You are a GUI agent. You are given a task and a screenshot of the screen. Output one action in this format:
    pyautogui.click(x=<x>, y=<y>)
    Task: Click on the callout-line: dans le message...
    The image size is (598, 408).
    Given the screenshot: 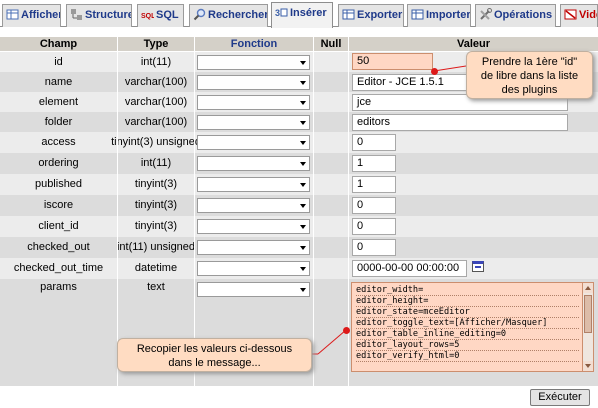 What is the action you would take?
    pyautogui.click(x=214, y=363)
    